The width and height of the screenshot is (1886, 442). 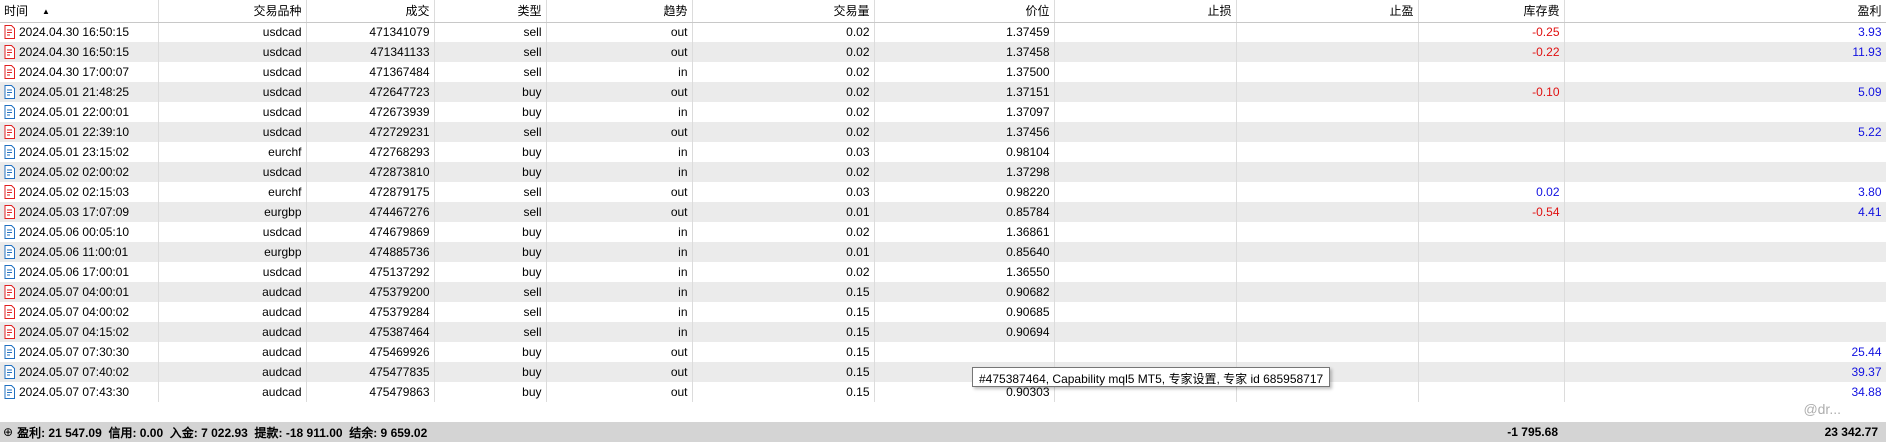 What do you see at coordinates (79, 92) in the screenshot?
I see `cell-time: 2024.05.01 21:48:25` at bounding box center [79, 92].